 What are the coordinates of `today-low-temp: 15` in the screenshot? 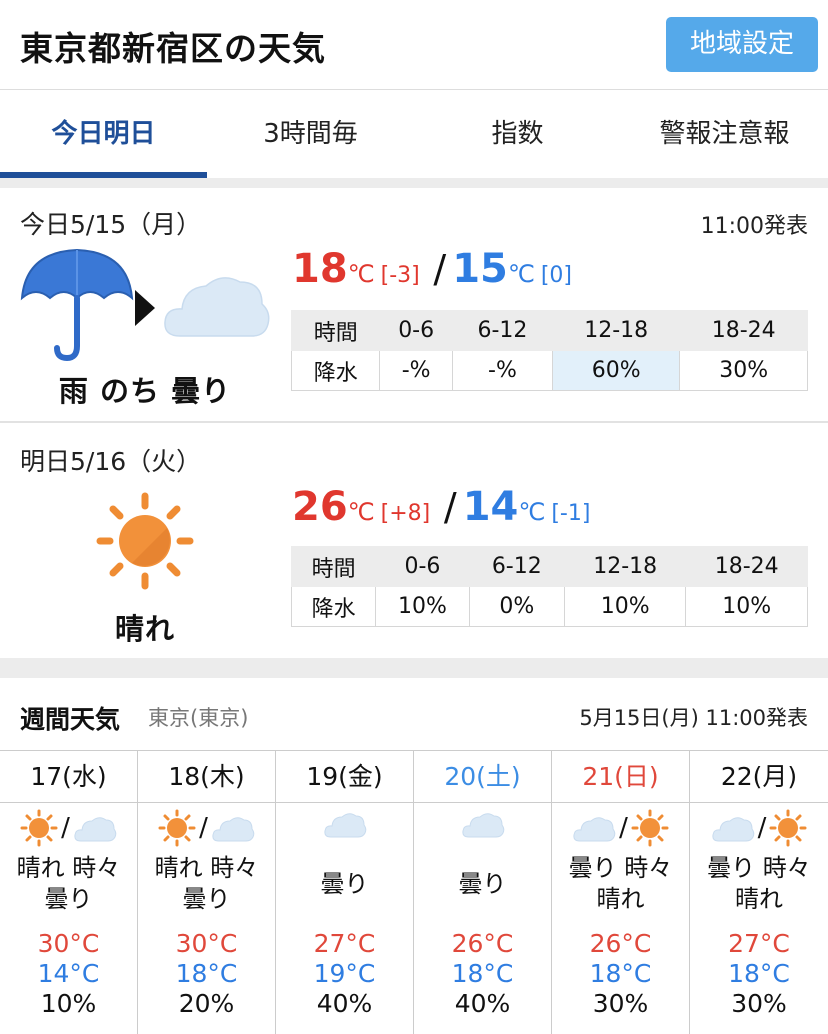 It's located at (480, 269).